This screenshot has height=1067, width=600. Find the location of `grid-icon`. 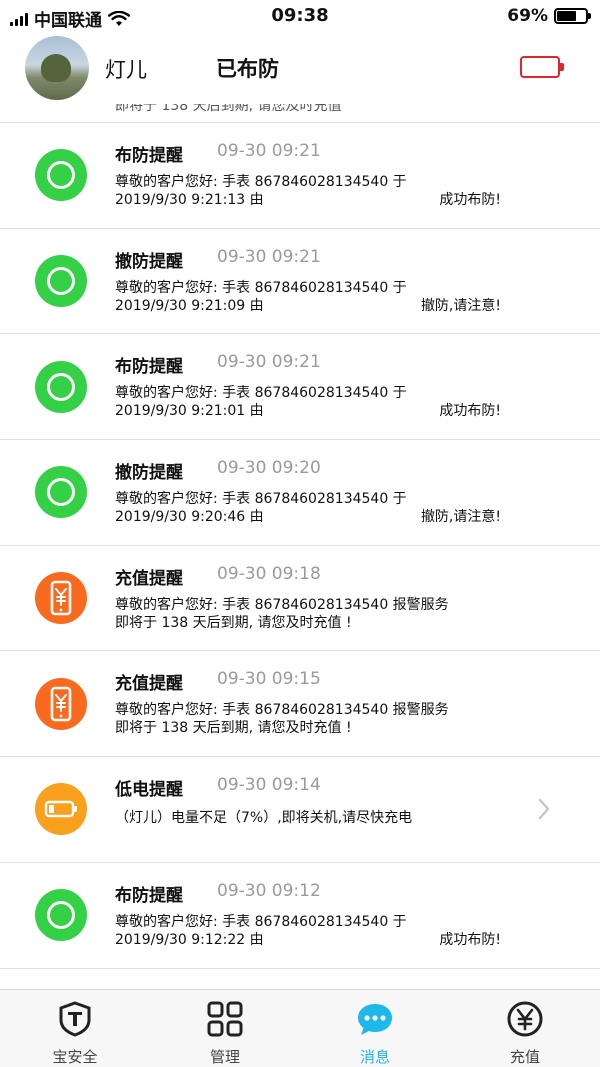

grid-icon is located at coordinates (225, 1019).